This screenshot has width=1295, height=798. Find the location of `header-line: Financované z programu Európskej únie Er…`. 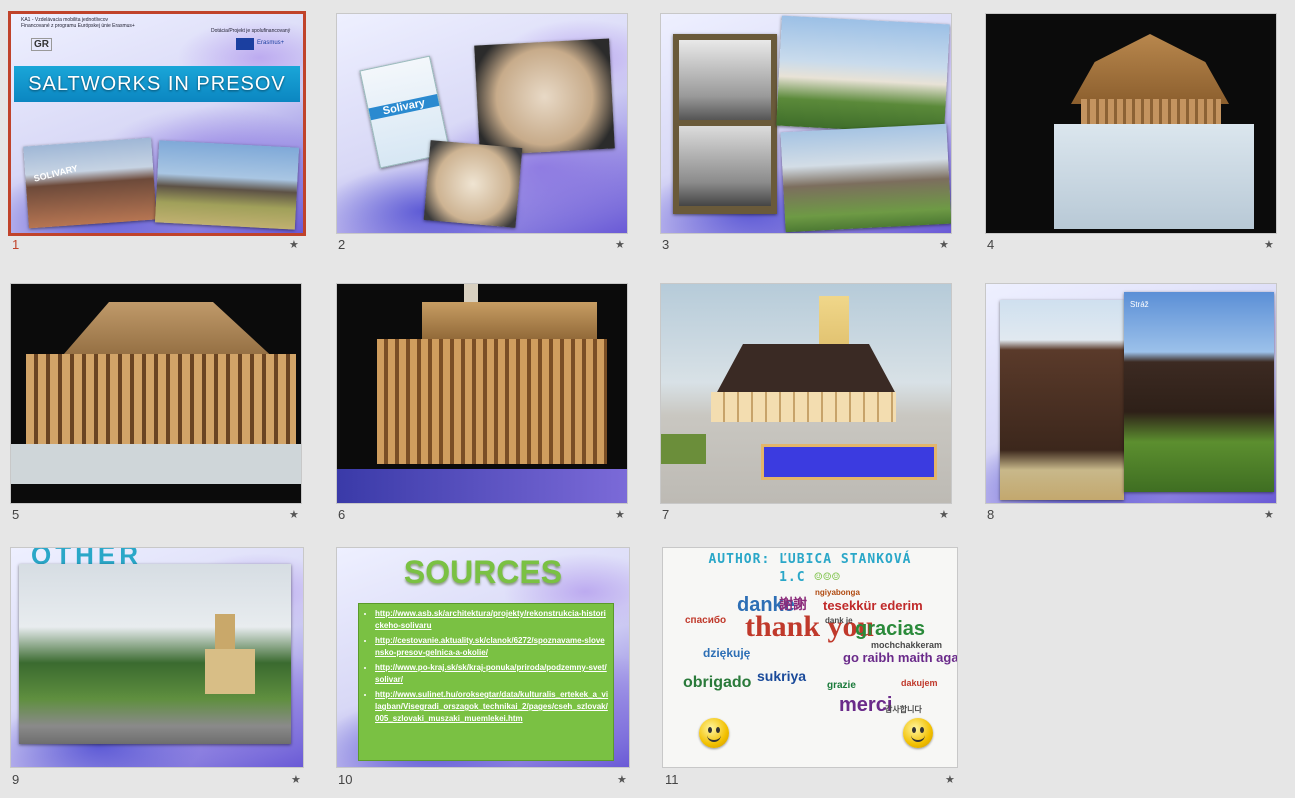

header-line: Financované z programu Európskej únie Er… is located at coordinates (78, 26).